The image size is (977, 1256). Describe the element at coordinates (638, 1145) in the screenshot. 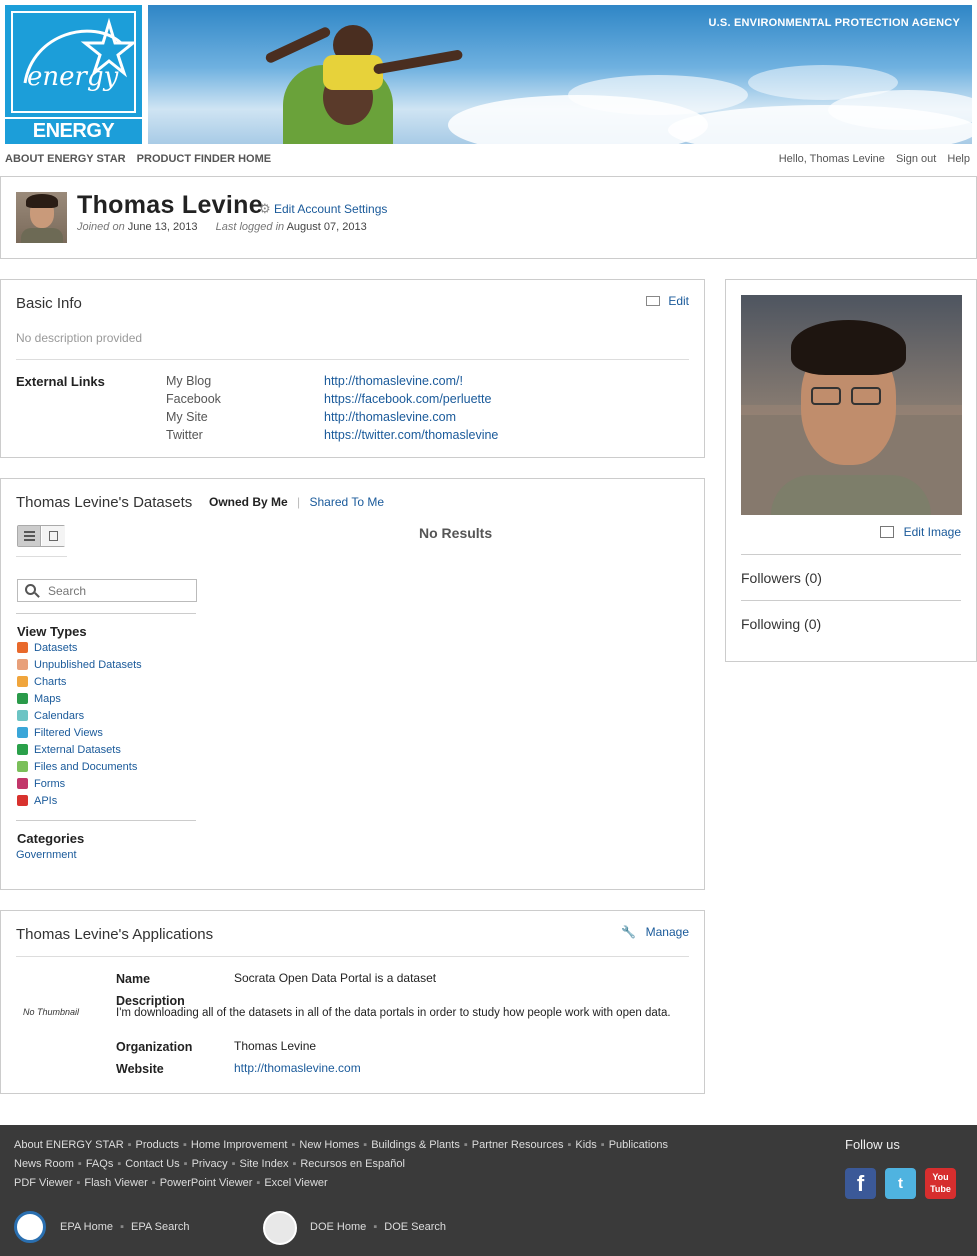

I see `footer-link: Publications` at that location.